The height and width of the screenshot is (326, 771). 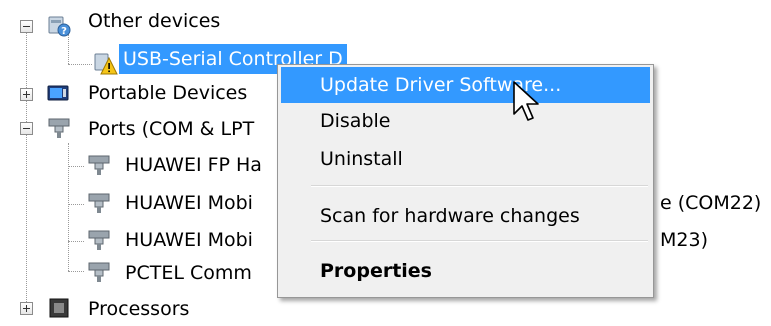 What do you see at coordinates (711, 203) in the screenshot?
I see `port-item-suffix: e (COM22)` at bounding box center [711, 203].